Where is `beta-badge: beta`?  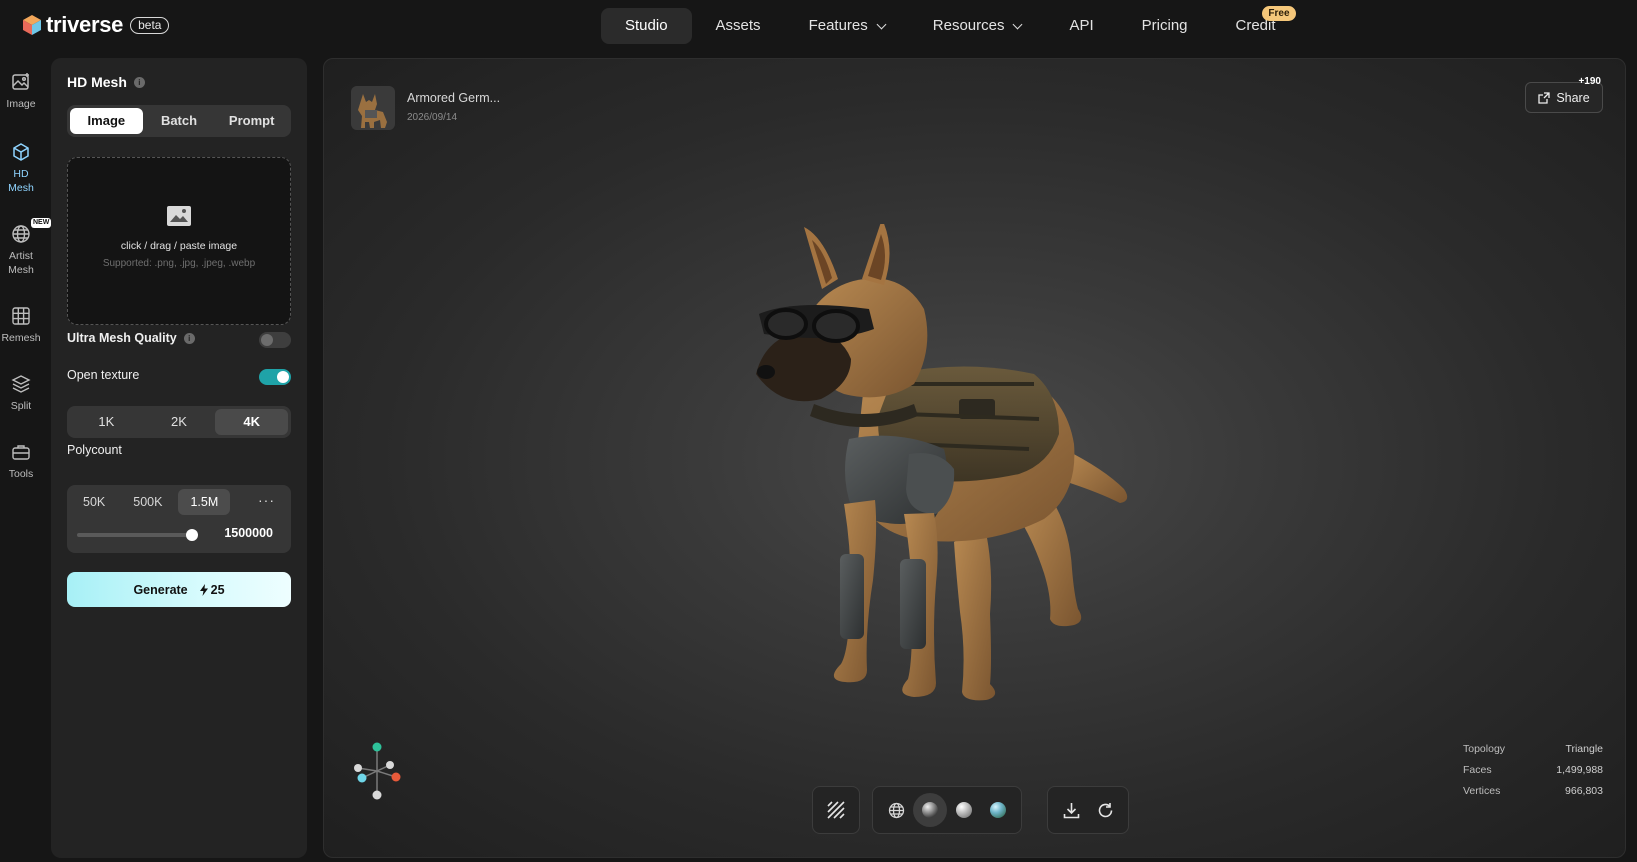 beta-badge: beta is located at coordinates (150, 25).